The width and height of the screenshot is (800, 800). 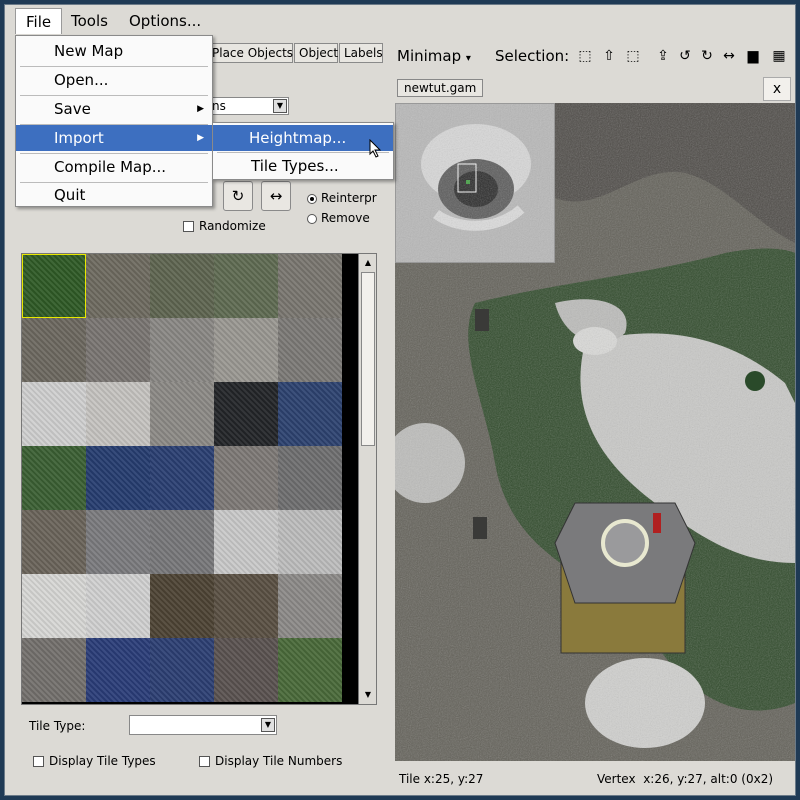 What do you see at coordinates (249, 106) in the screenshot?
I see `tileset-combo: ns ▼` at bounding box center [249, 106].